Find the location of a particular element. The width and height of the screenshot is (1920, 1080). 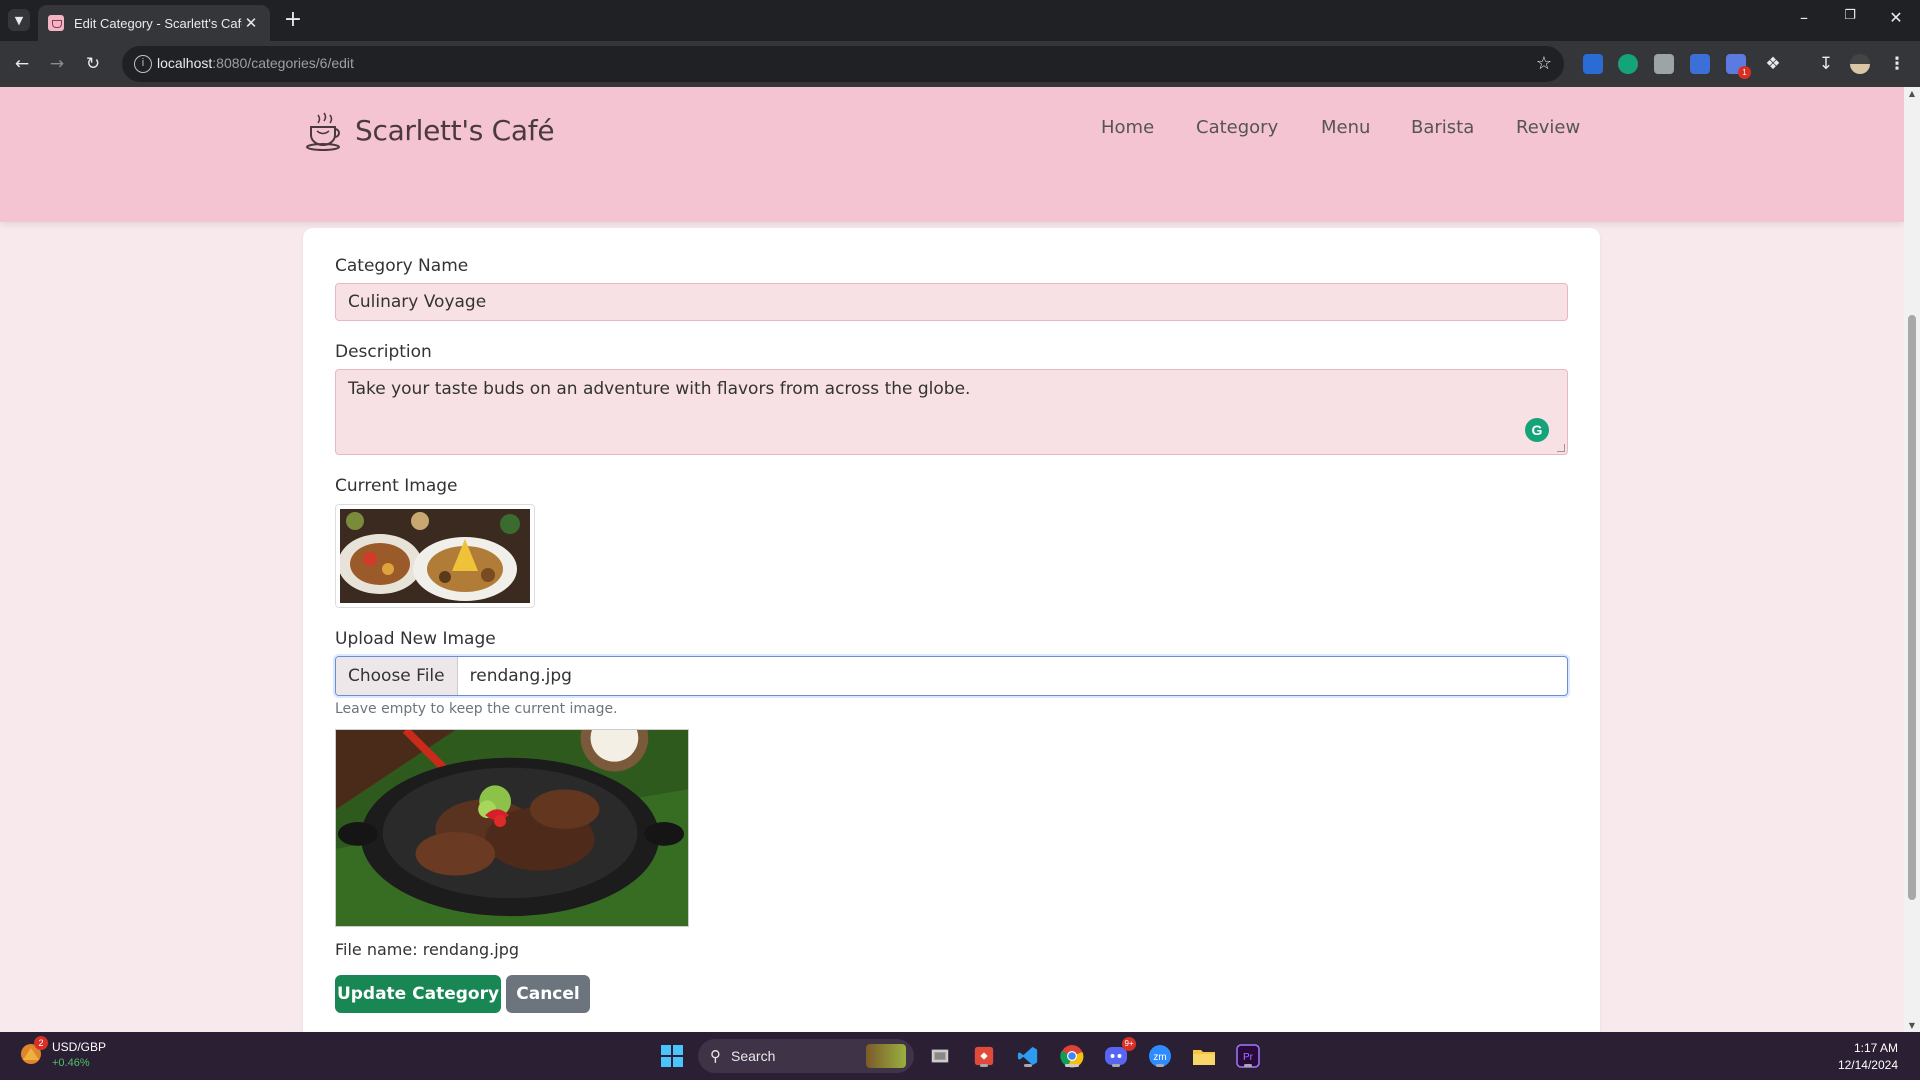

back-icon: ← is located at coordinates (22, 64).